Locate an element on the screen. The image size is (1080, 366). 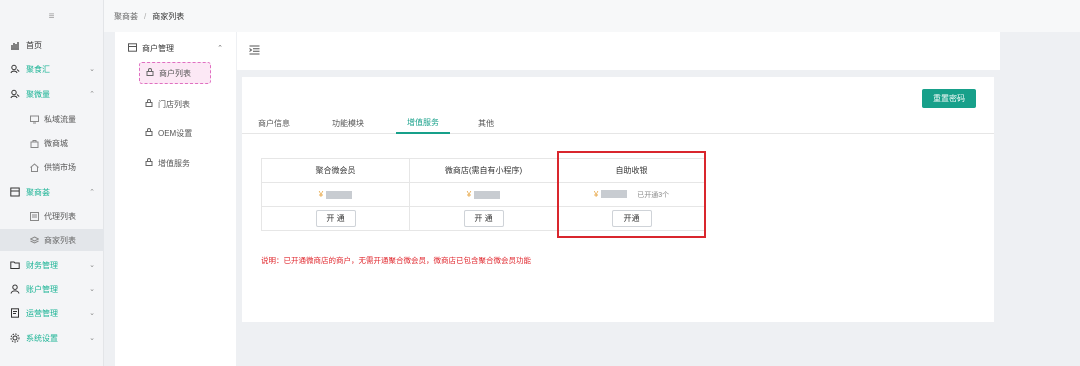
sidebar-item-label: 账户管理 is located at coordinates (42, 289).